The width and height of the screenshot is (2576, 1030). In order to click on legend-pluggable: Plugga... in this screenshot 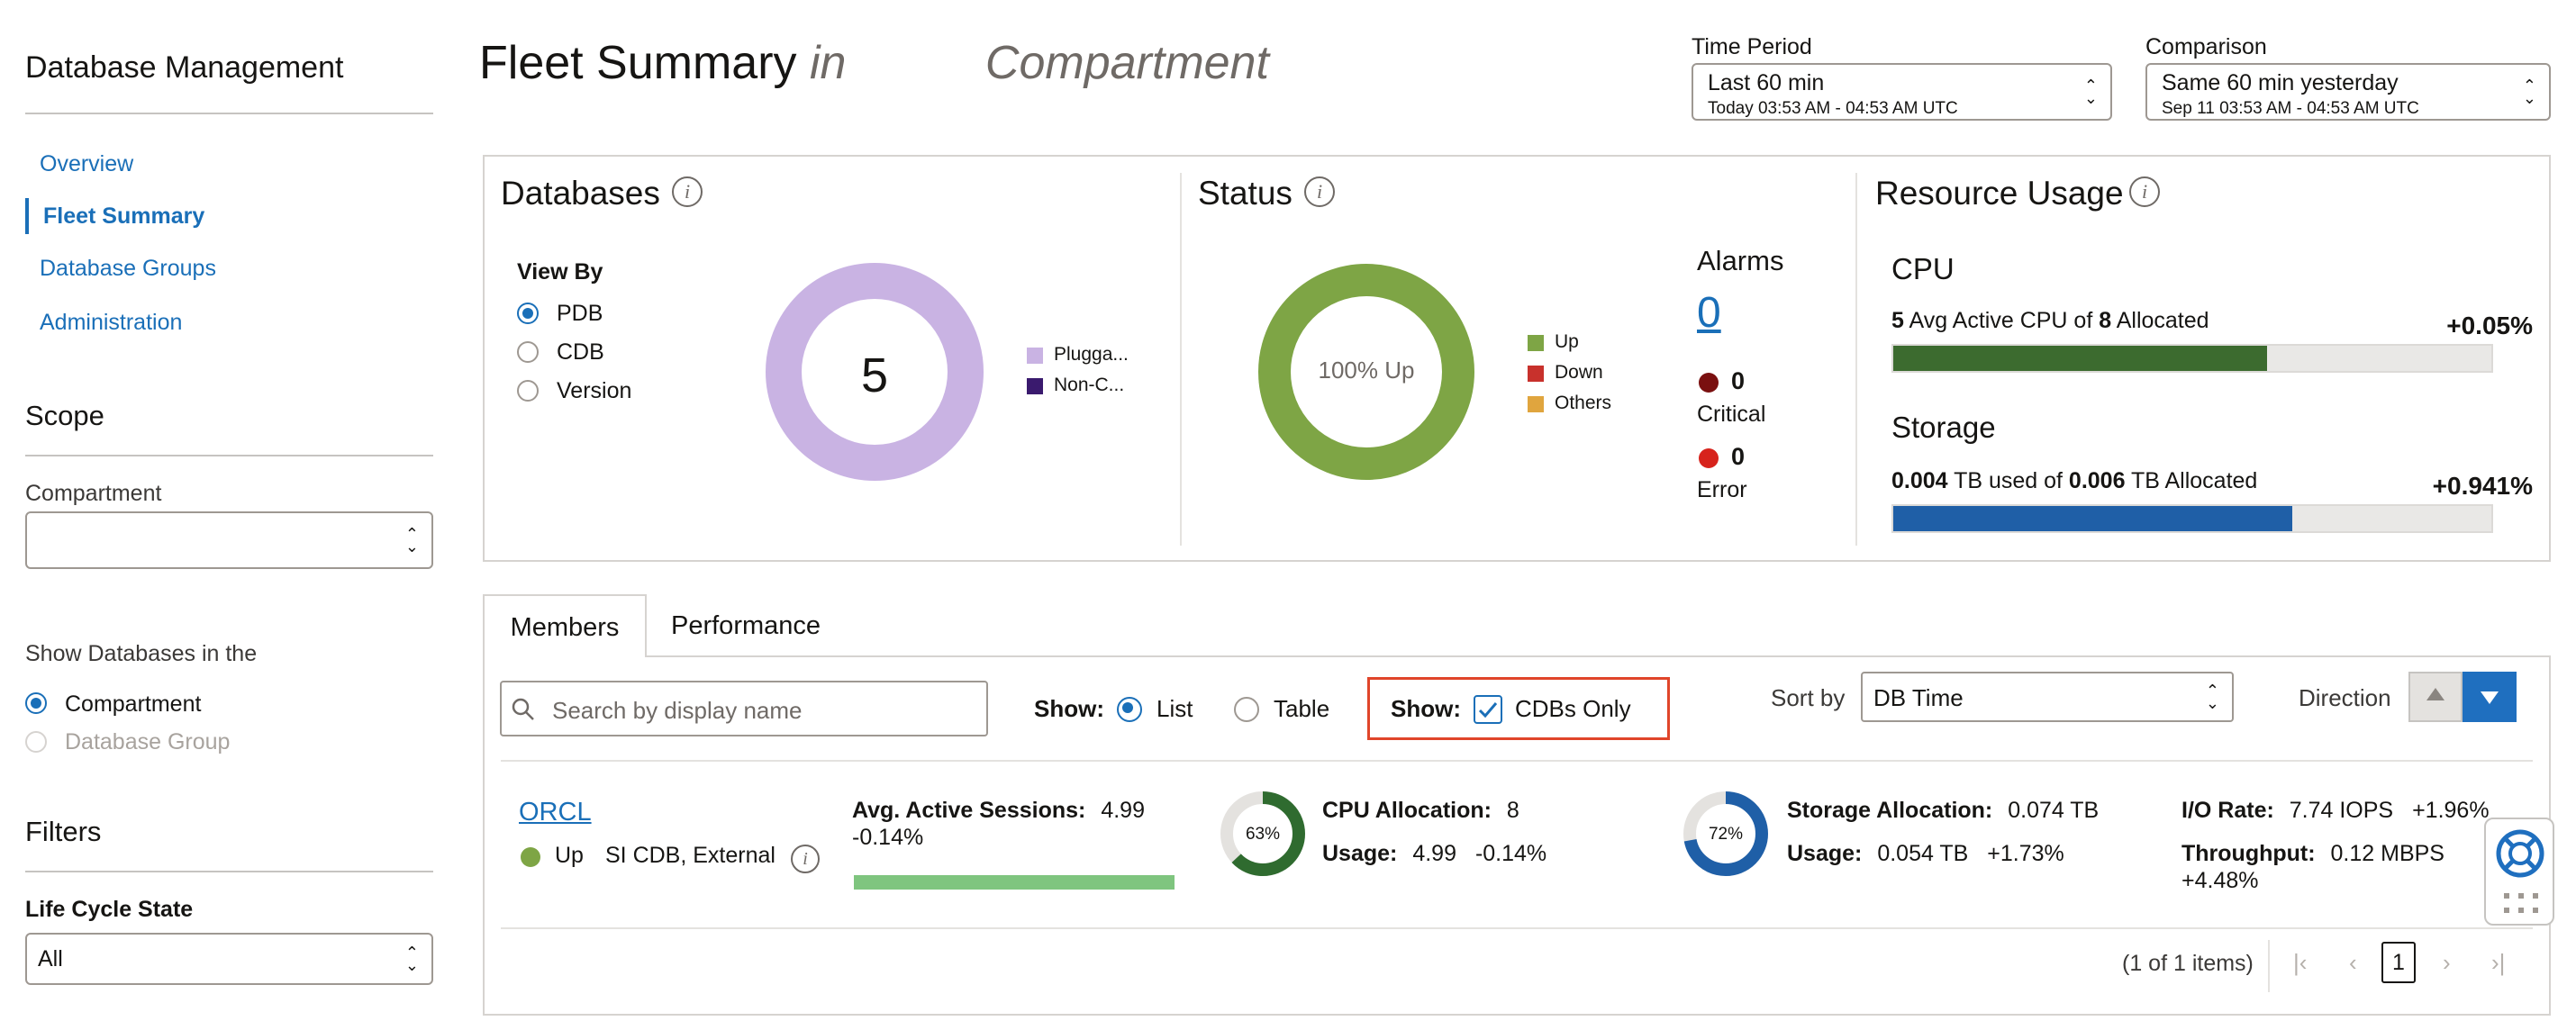, I will do `click(1091, 354)`.